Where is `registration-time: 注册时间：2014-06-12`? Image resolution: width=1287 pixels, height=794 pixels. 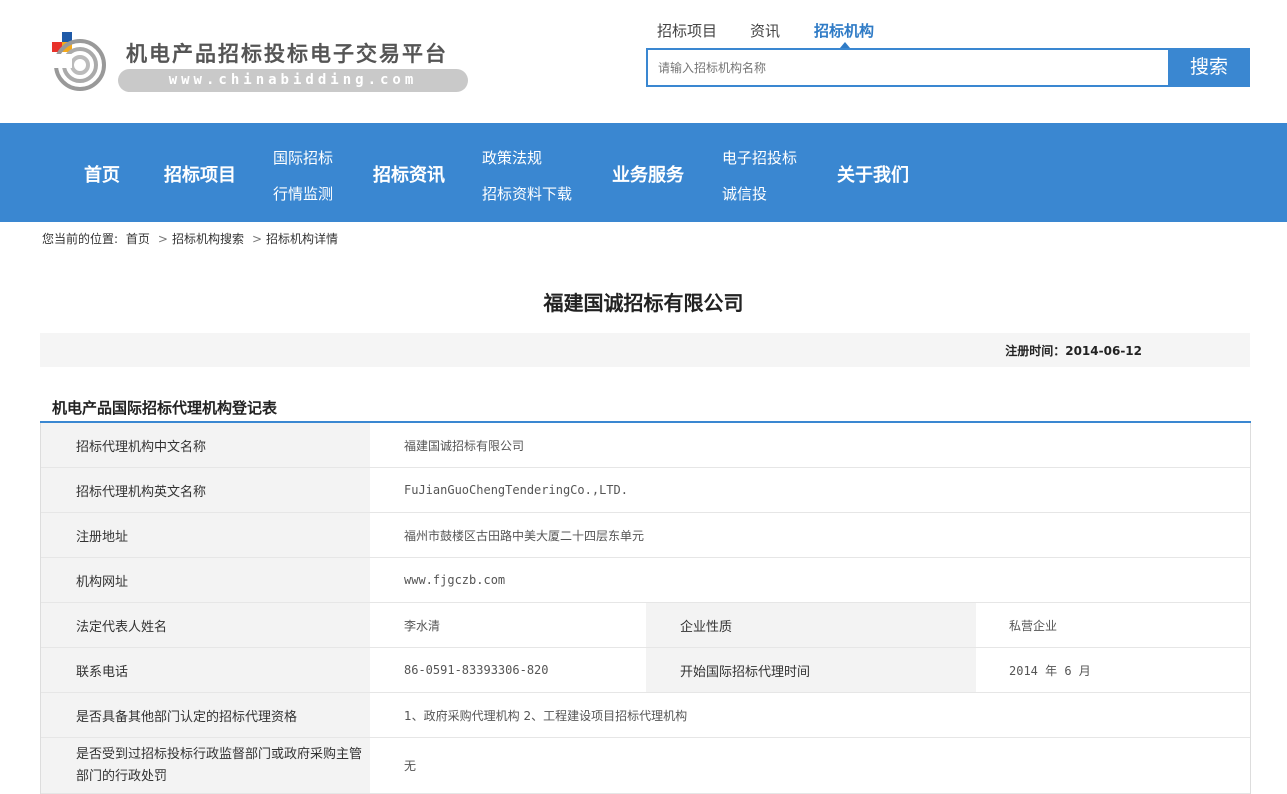
registration-time: 注册时间：2014-06-12 is located at coordinates (1073, 350).